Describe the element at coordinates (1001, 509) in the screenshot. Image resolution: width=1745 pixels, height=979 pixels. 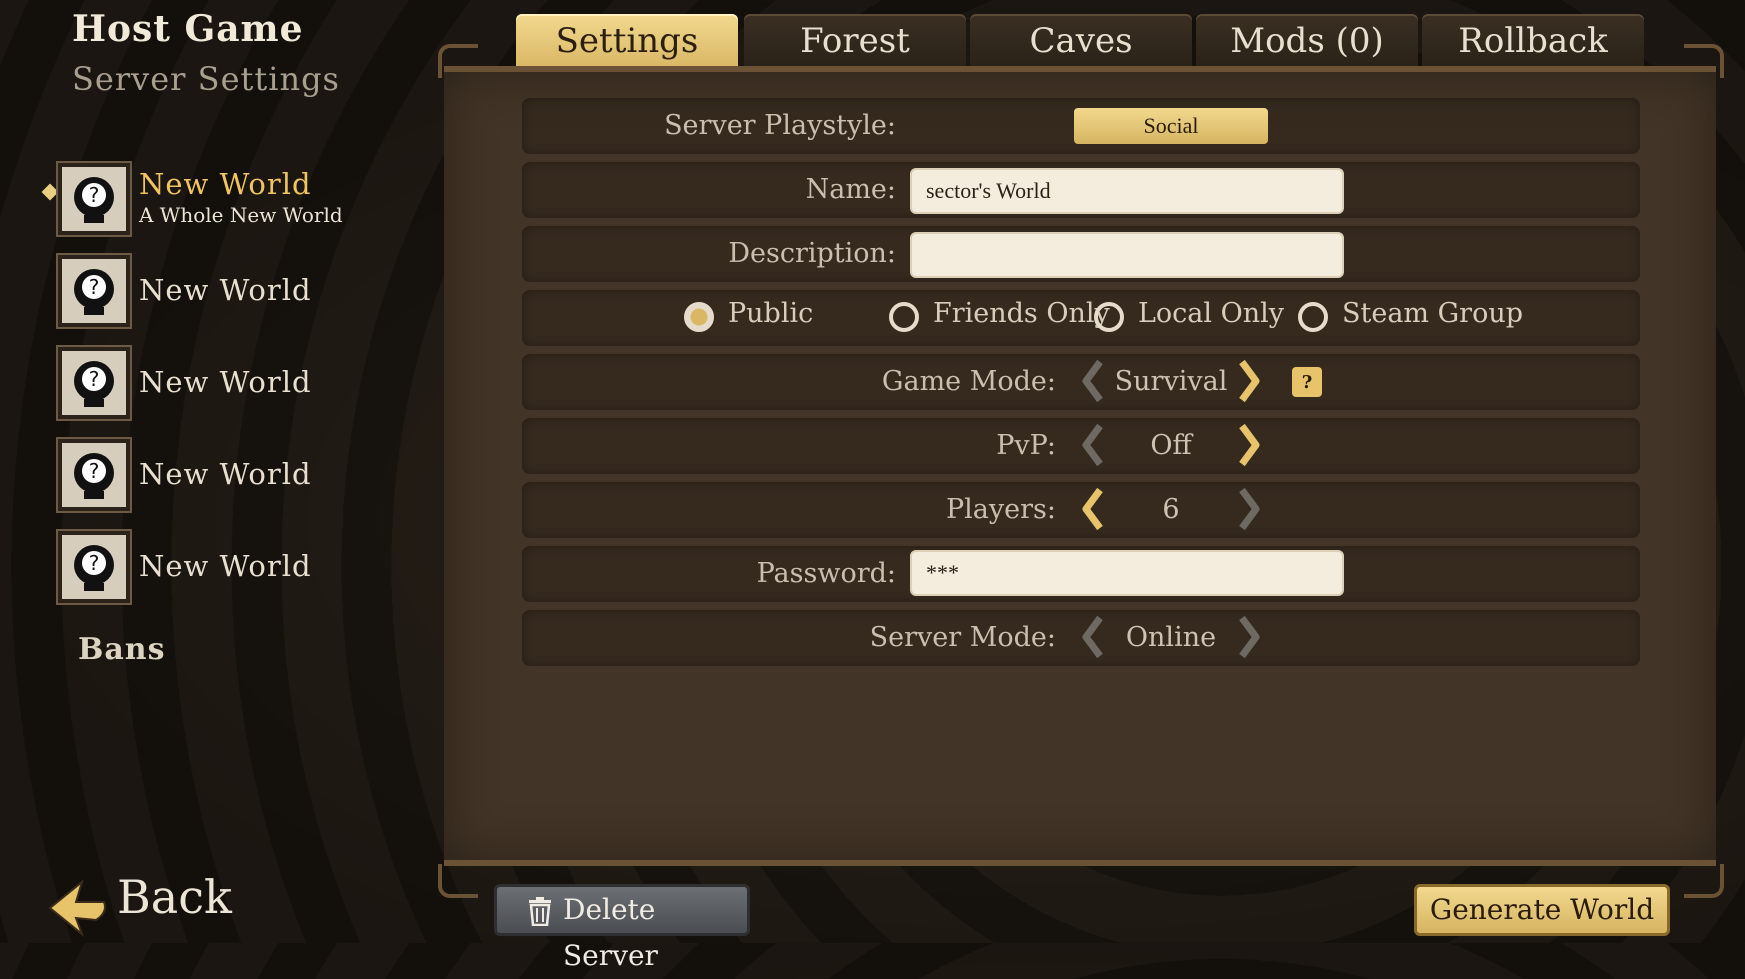
I see `players-label: Players:` at that location.